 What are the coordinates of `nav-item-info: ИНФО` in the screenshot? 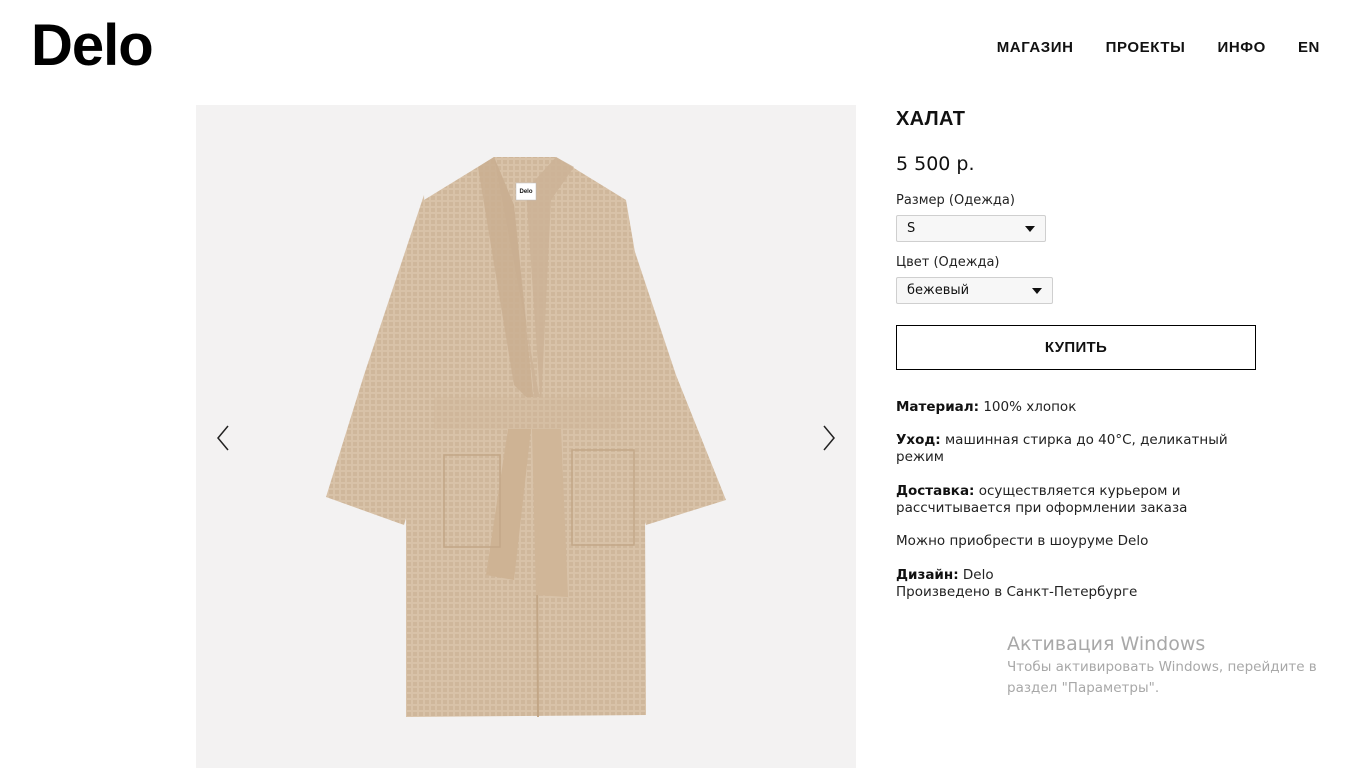 It's located at (1241, 47).